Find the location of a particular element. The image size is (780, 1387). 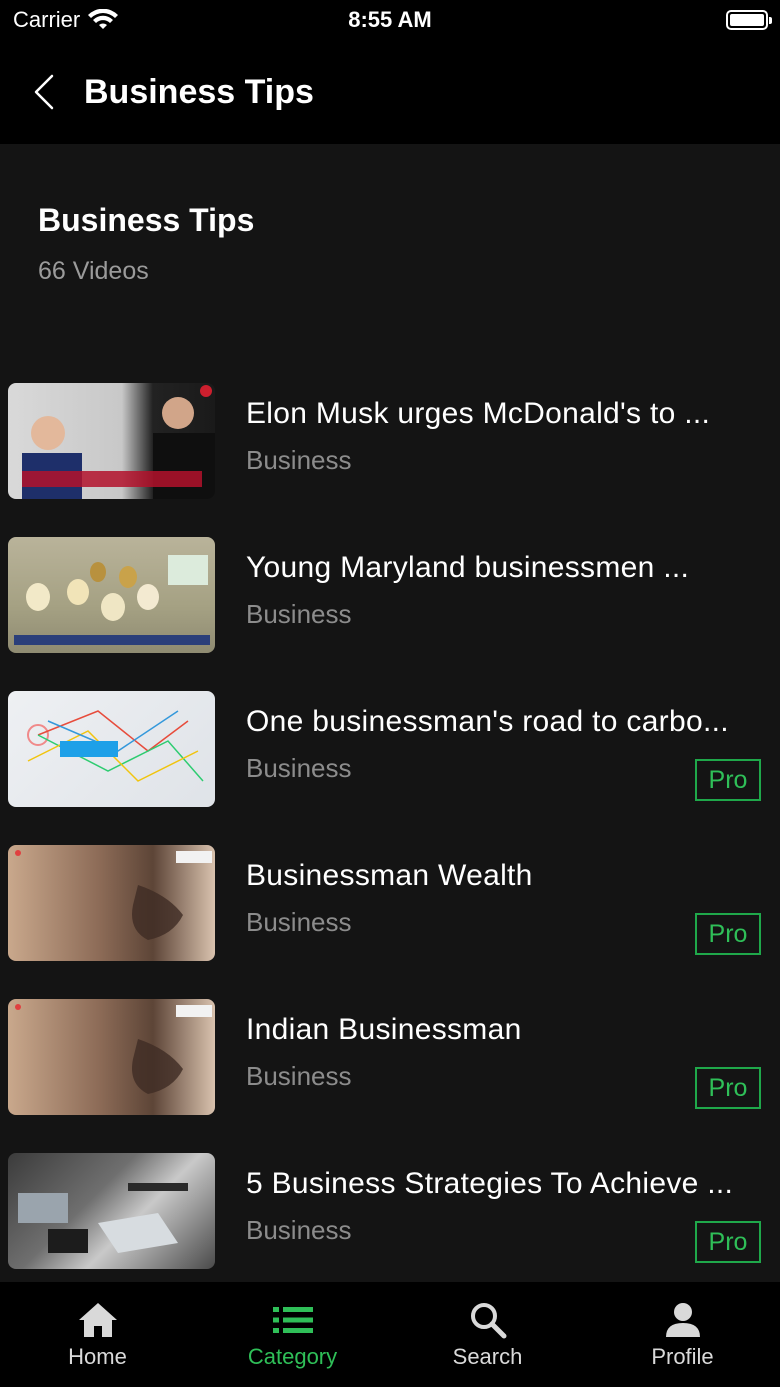

profile-icon is located at coordinates (683, 1320).